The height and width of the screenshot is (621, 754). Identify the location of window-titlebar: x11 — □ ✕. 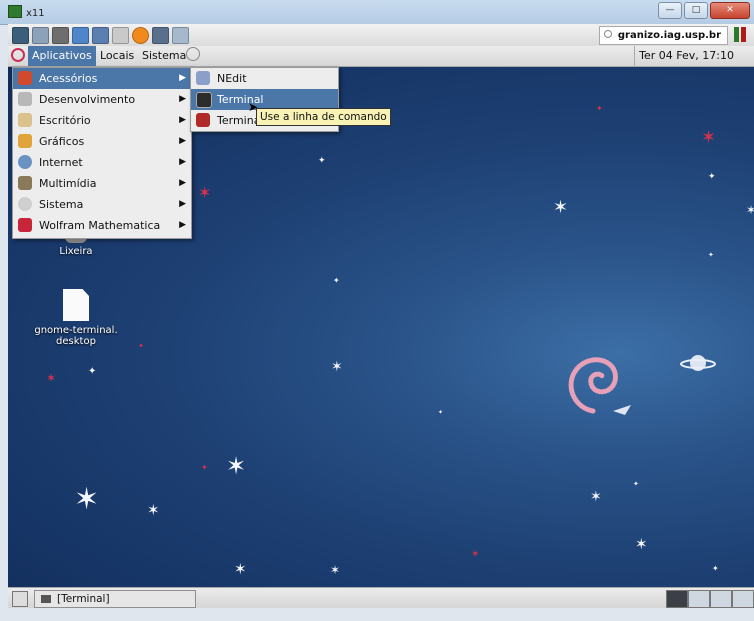
(377, 12).